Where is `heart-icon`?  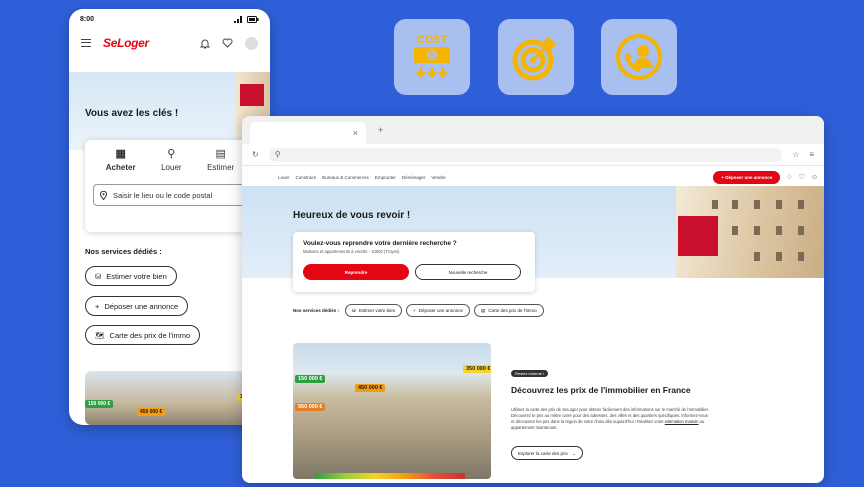
heart-icon is located at coordinates (227, 43).